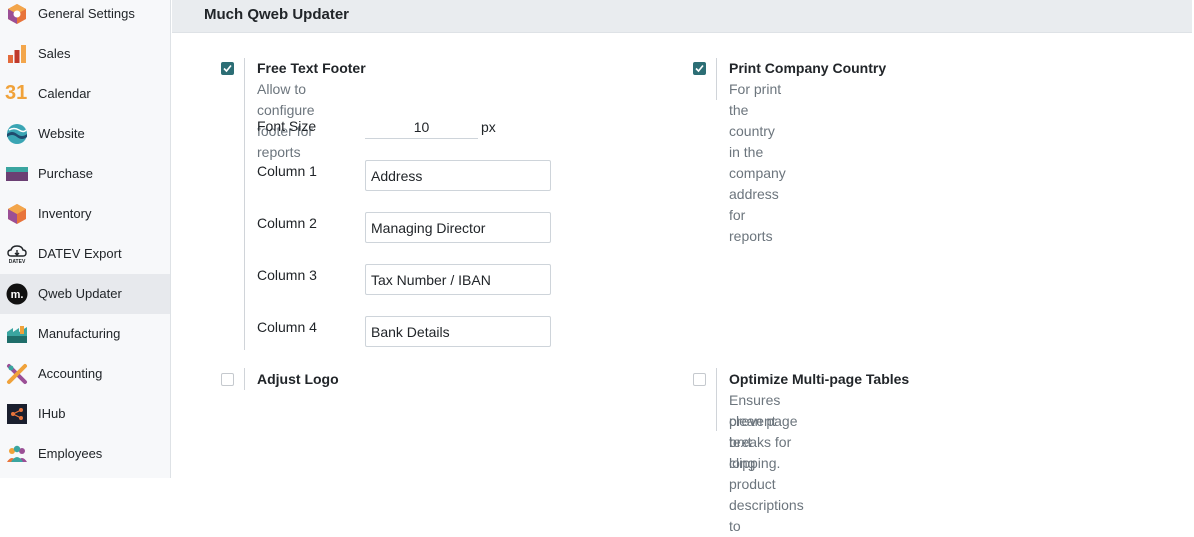 This screenshot has height=537, width=1194. Describe the element at coordinates (421, 127) in the screenshot. I see `font-size-input` at that location.